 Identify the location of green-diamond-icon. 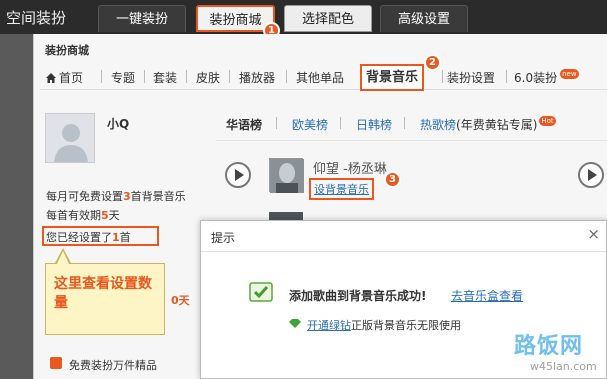
(295, 323).